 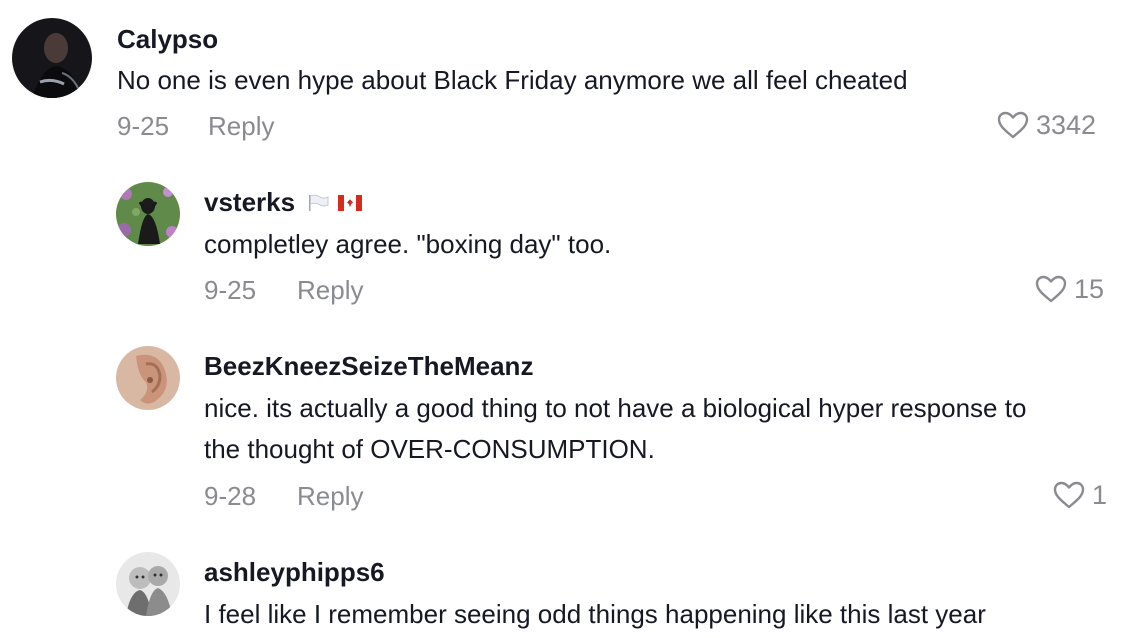 What do you see at coordinates (249, 202) in the screenshot?
I see `comment-username: vsterks` at bounding box center [249, 202].